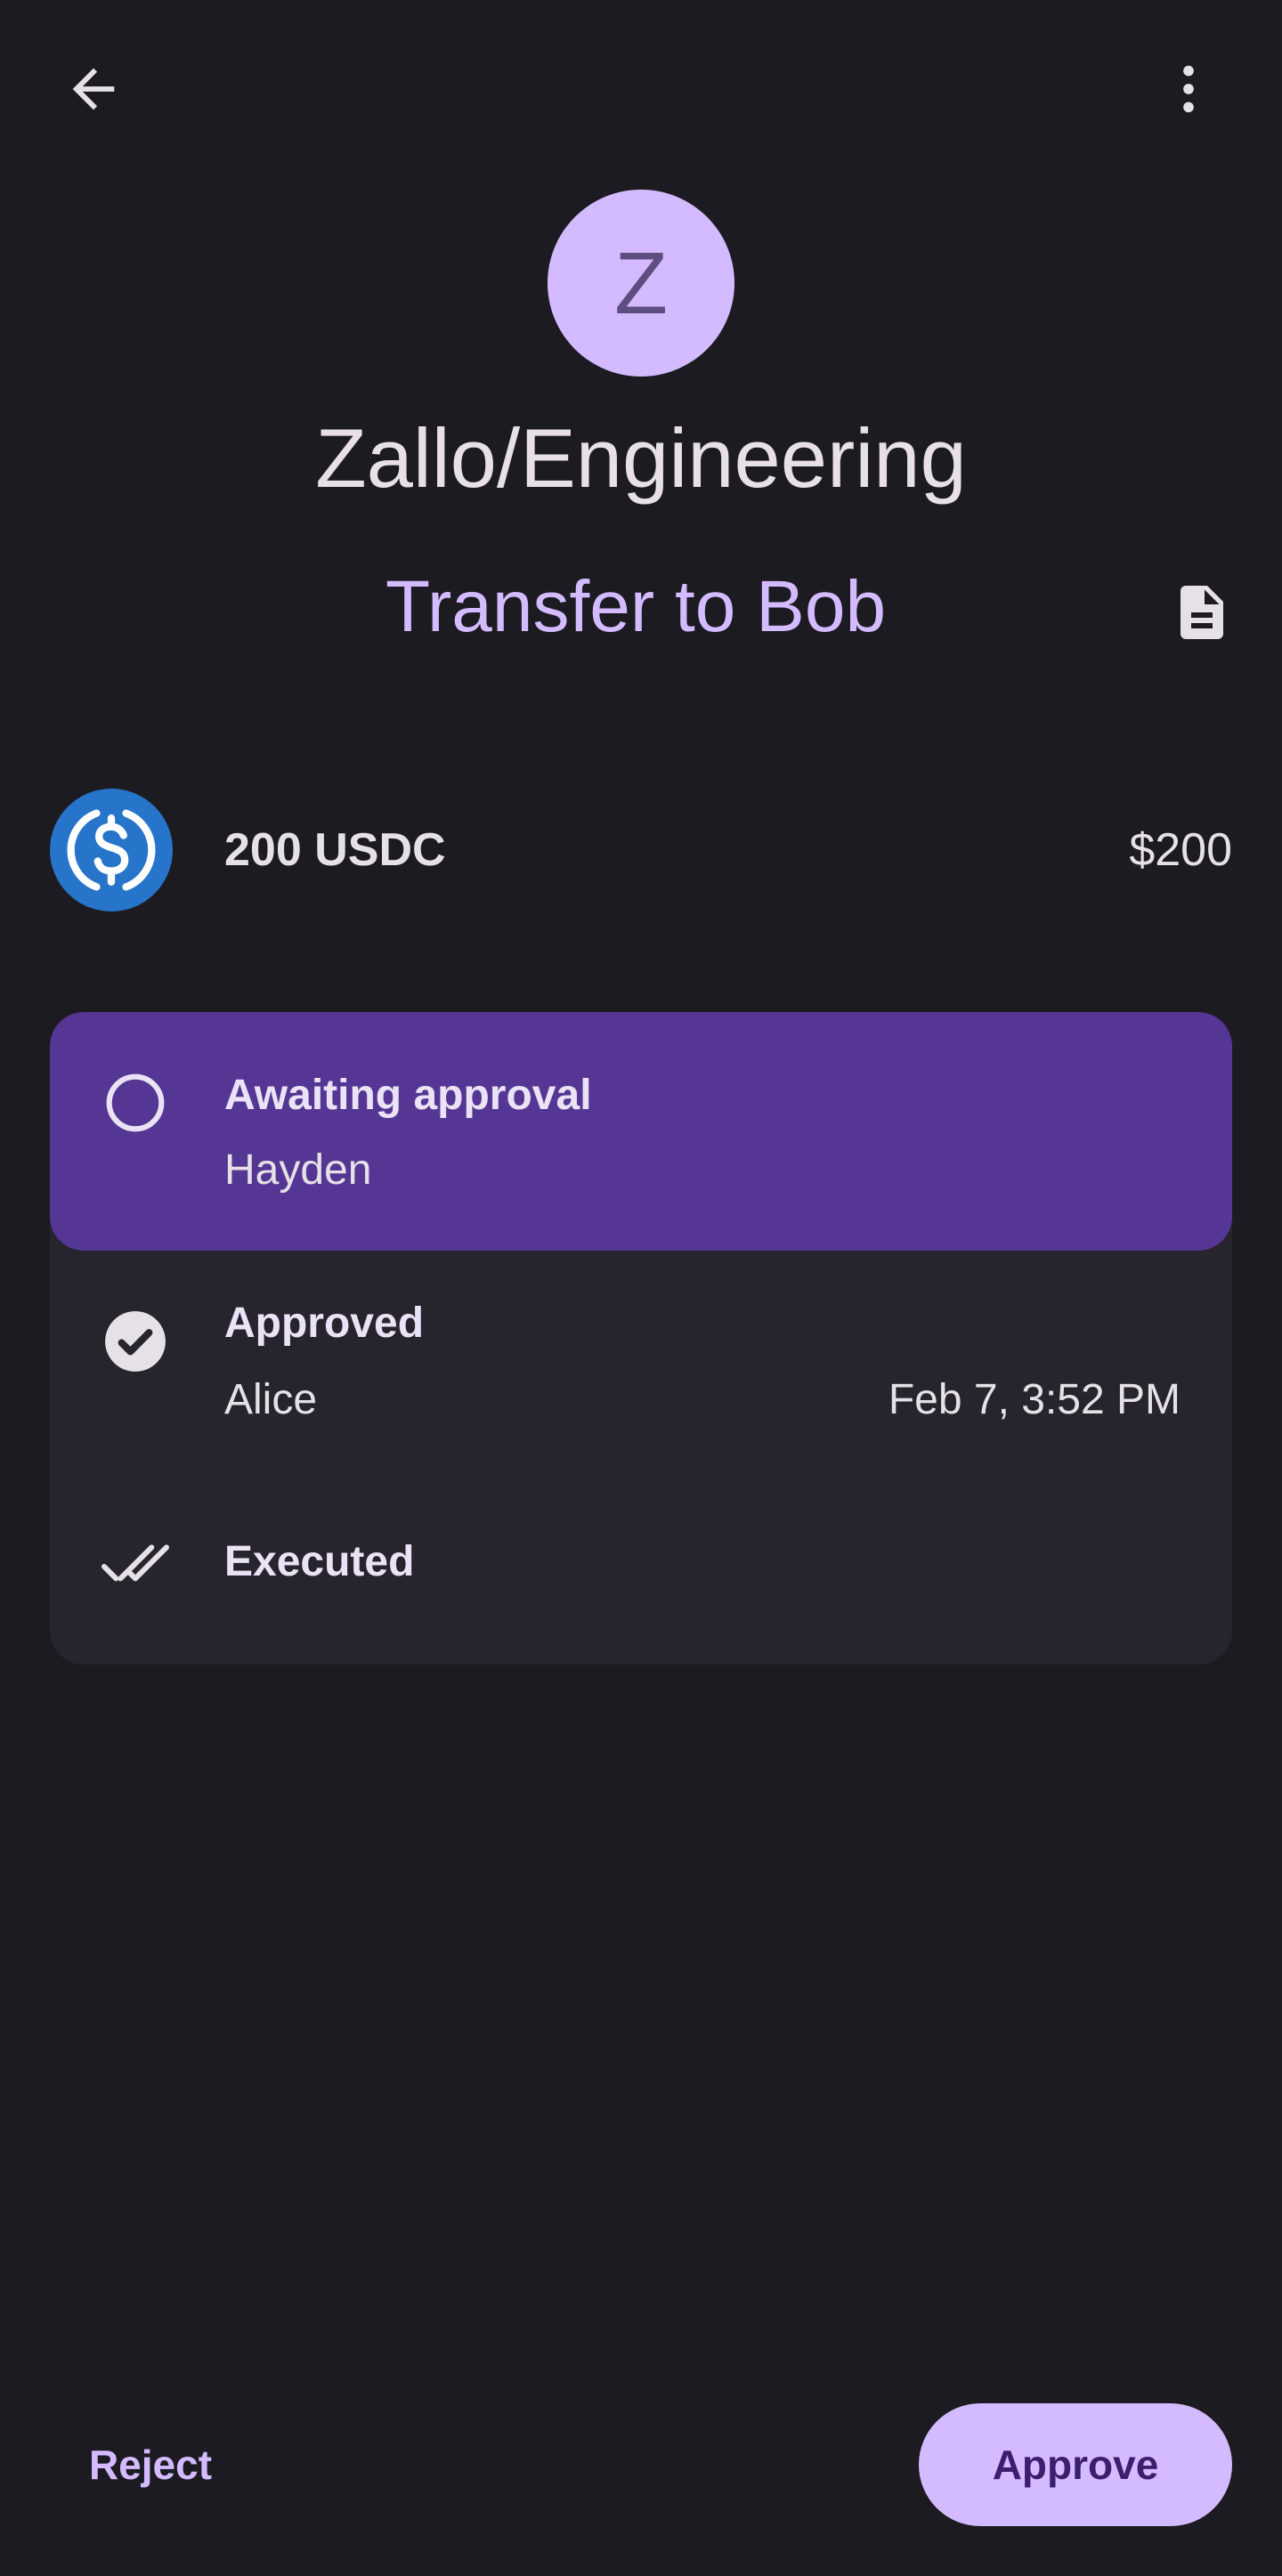 This screenshot has width=1282, height=2576. Describe the element at coordinates (641, 1573) in the screenshot. I see `step-executed: Executed` at that location.